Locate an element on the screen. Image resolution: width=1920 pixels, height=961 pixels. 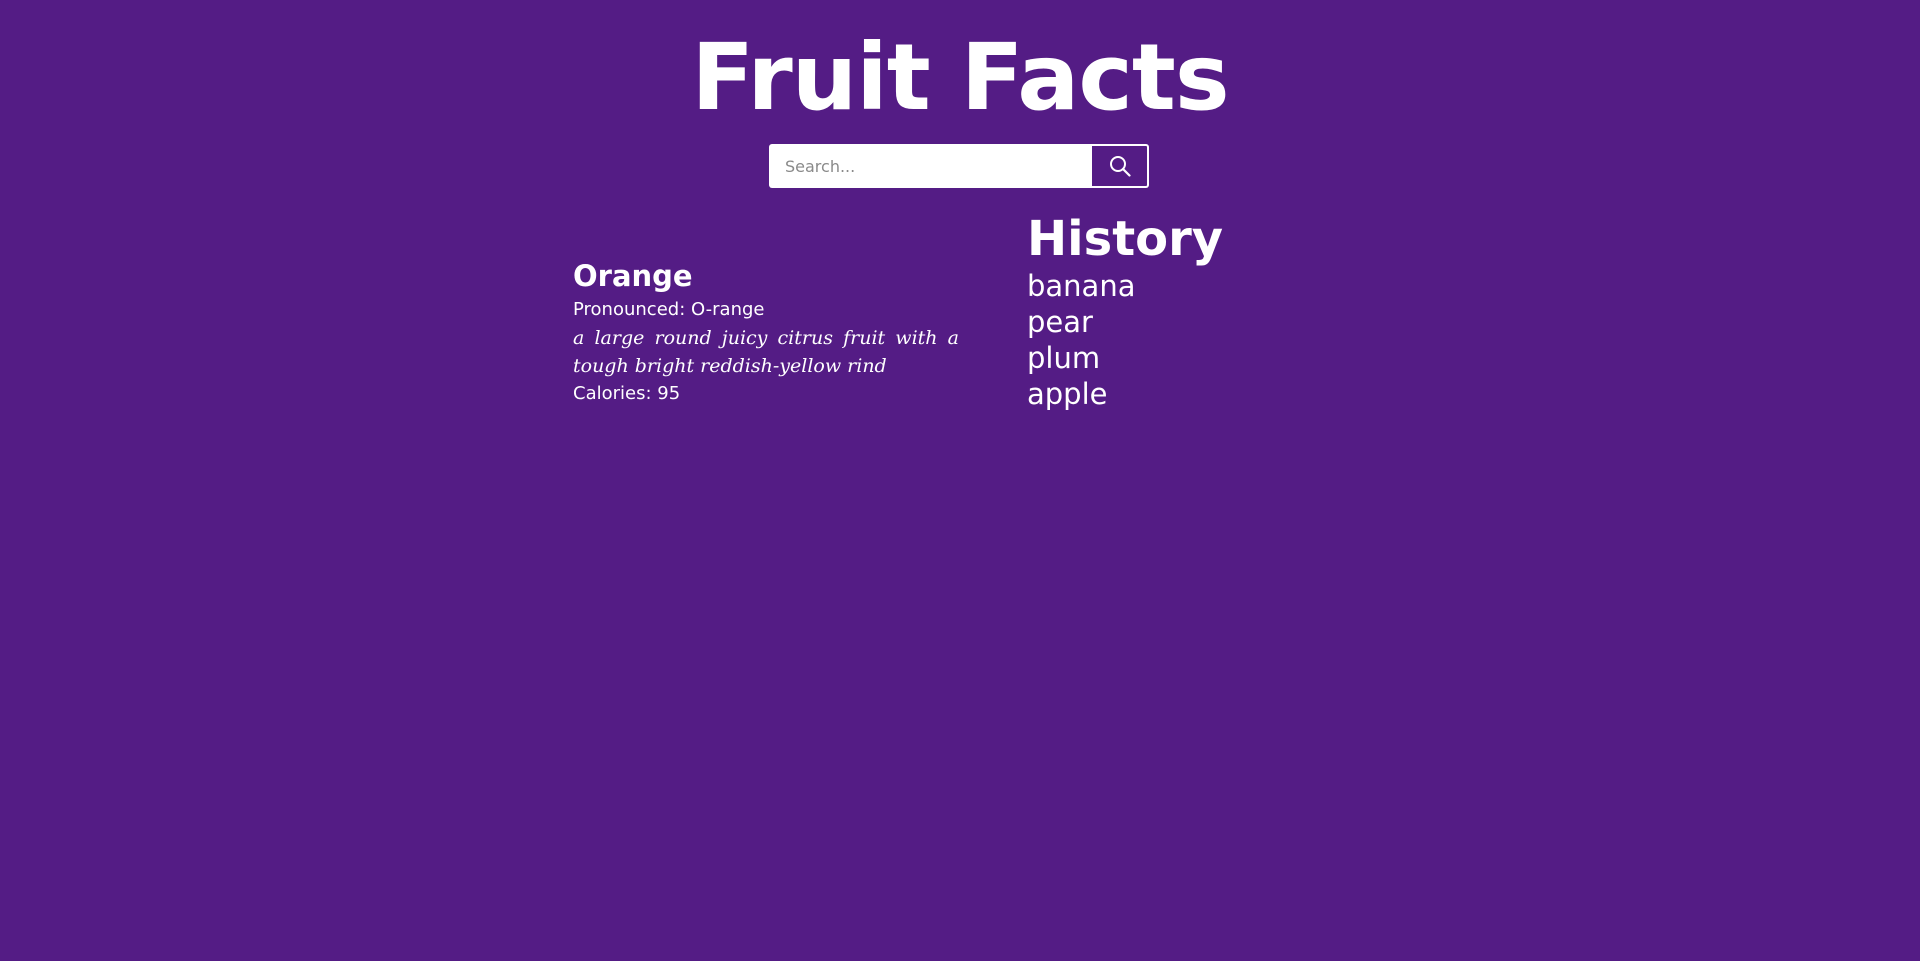
history-item-pear: pear is located at coordinates (1125, 322).